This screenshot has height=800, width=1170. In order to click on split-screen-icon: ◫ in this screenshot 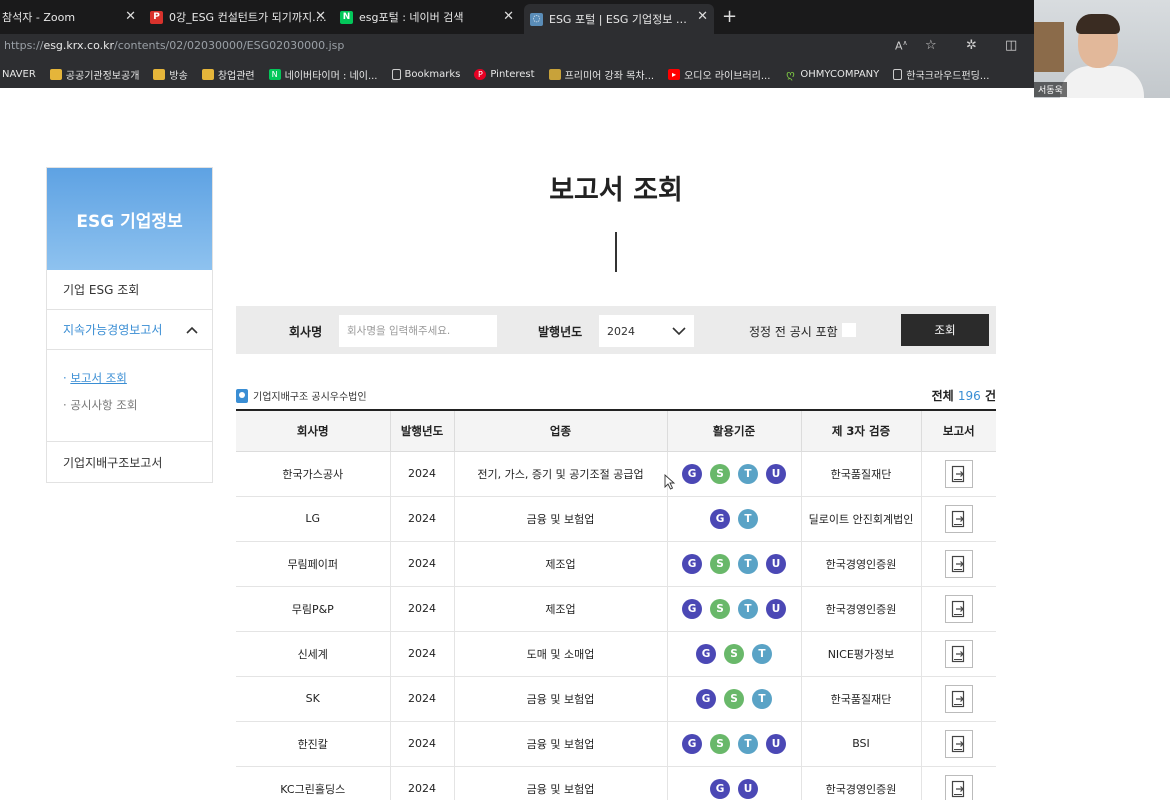, I will do `click(1011, 45)`.